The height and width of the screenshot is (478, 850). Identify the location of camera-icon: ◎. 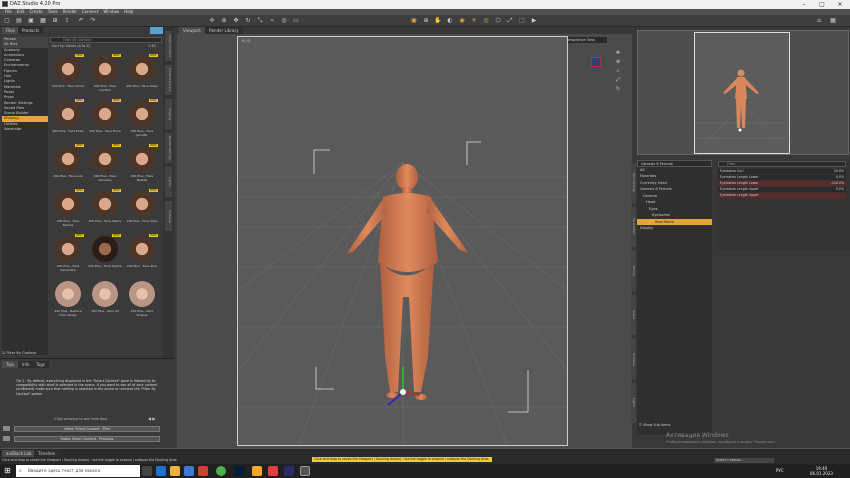
(486, 21).